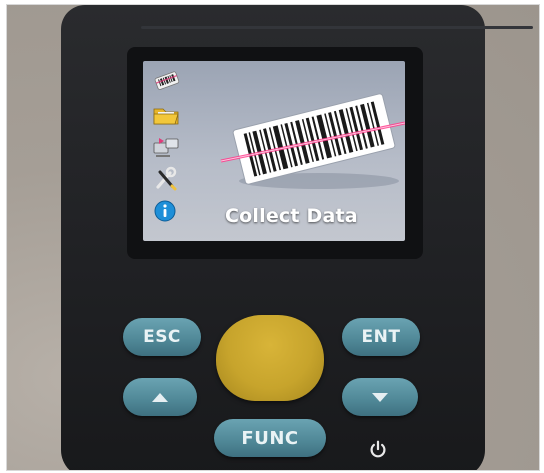 Image resolution: width=544 pixels, height=473 pixels. I want to click on up-arrow-icon, so click(160, 397).